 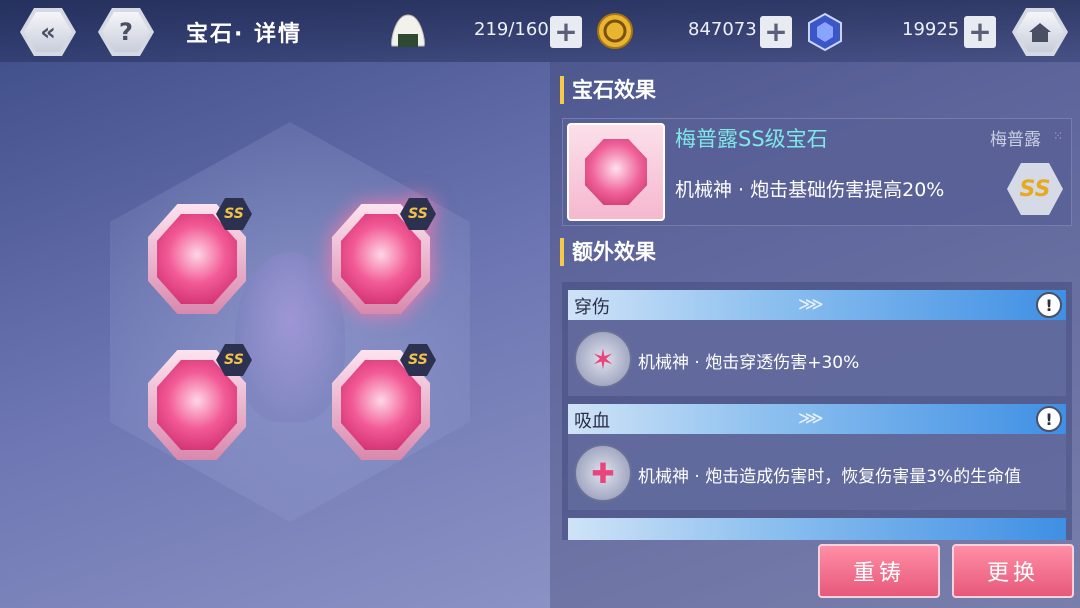 I want to click on back-button: «, so click(x=48, y=32).